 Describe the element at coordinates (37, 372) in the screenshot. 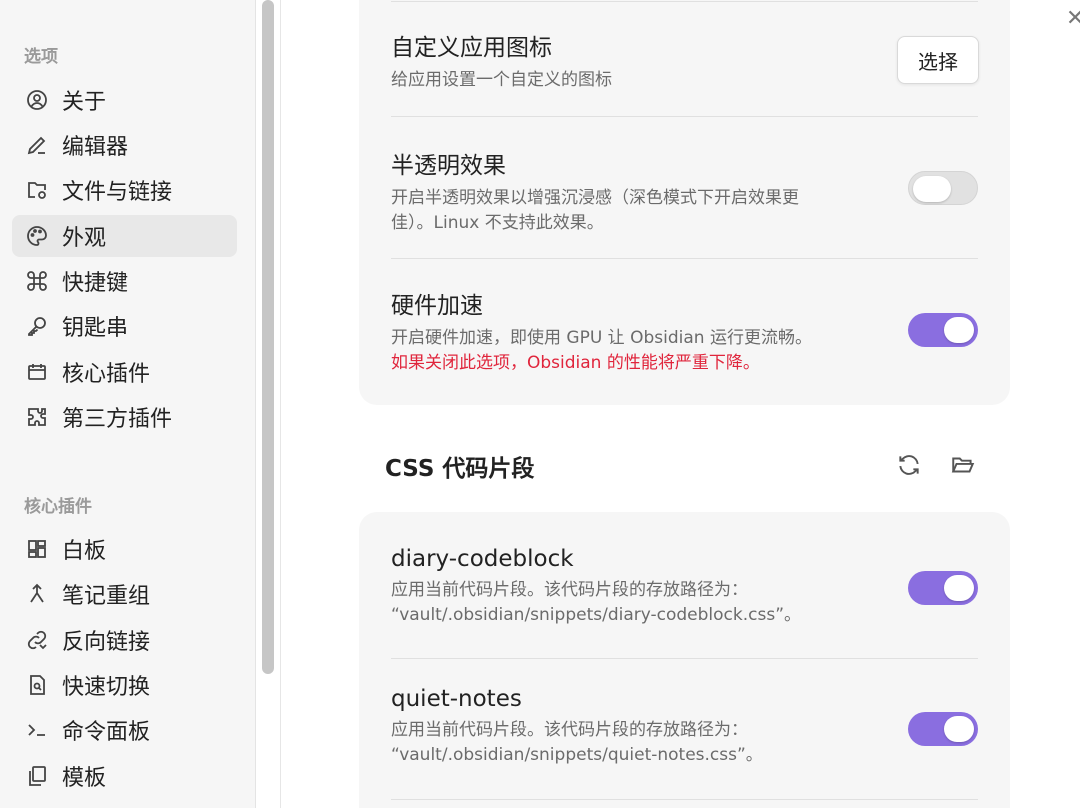

I see `calendar-icon` at that location.